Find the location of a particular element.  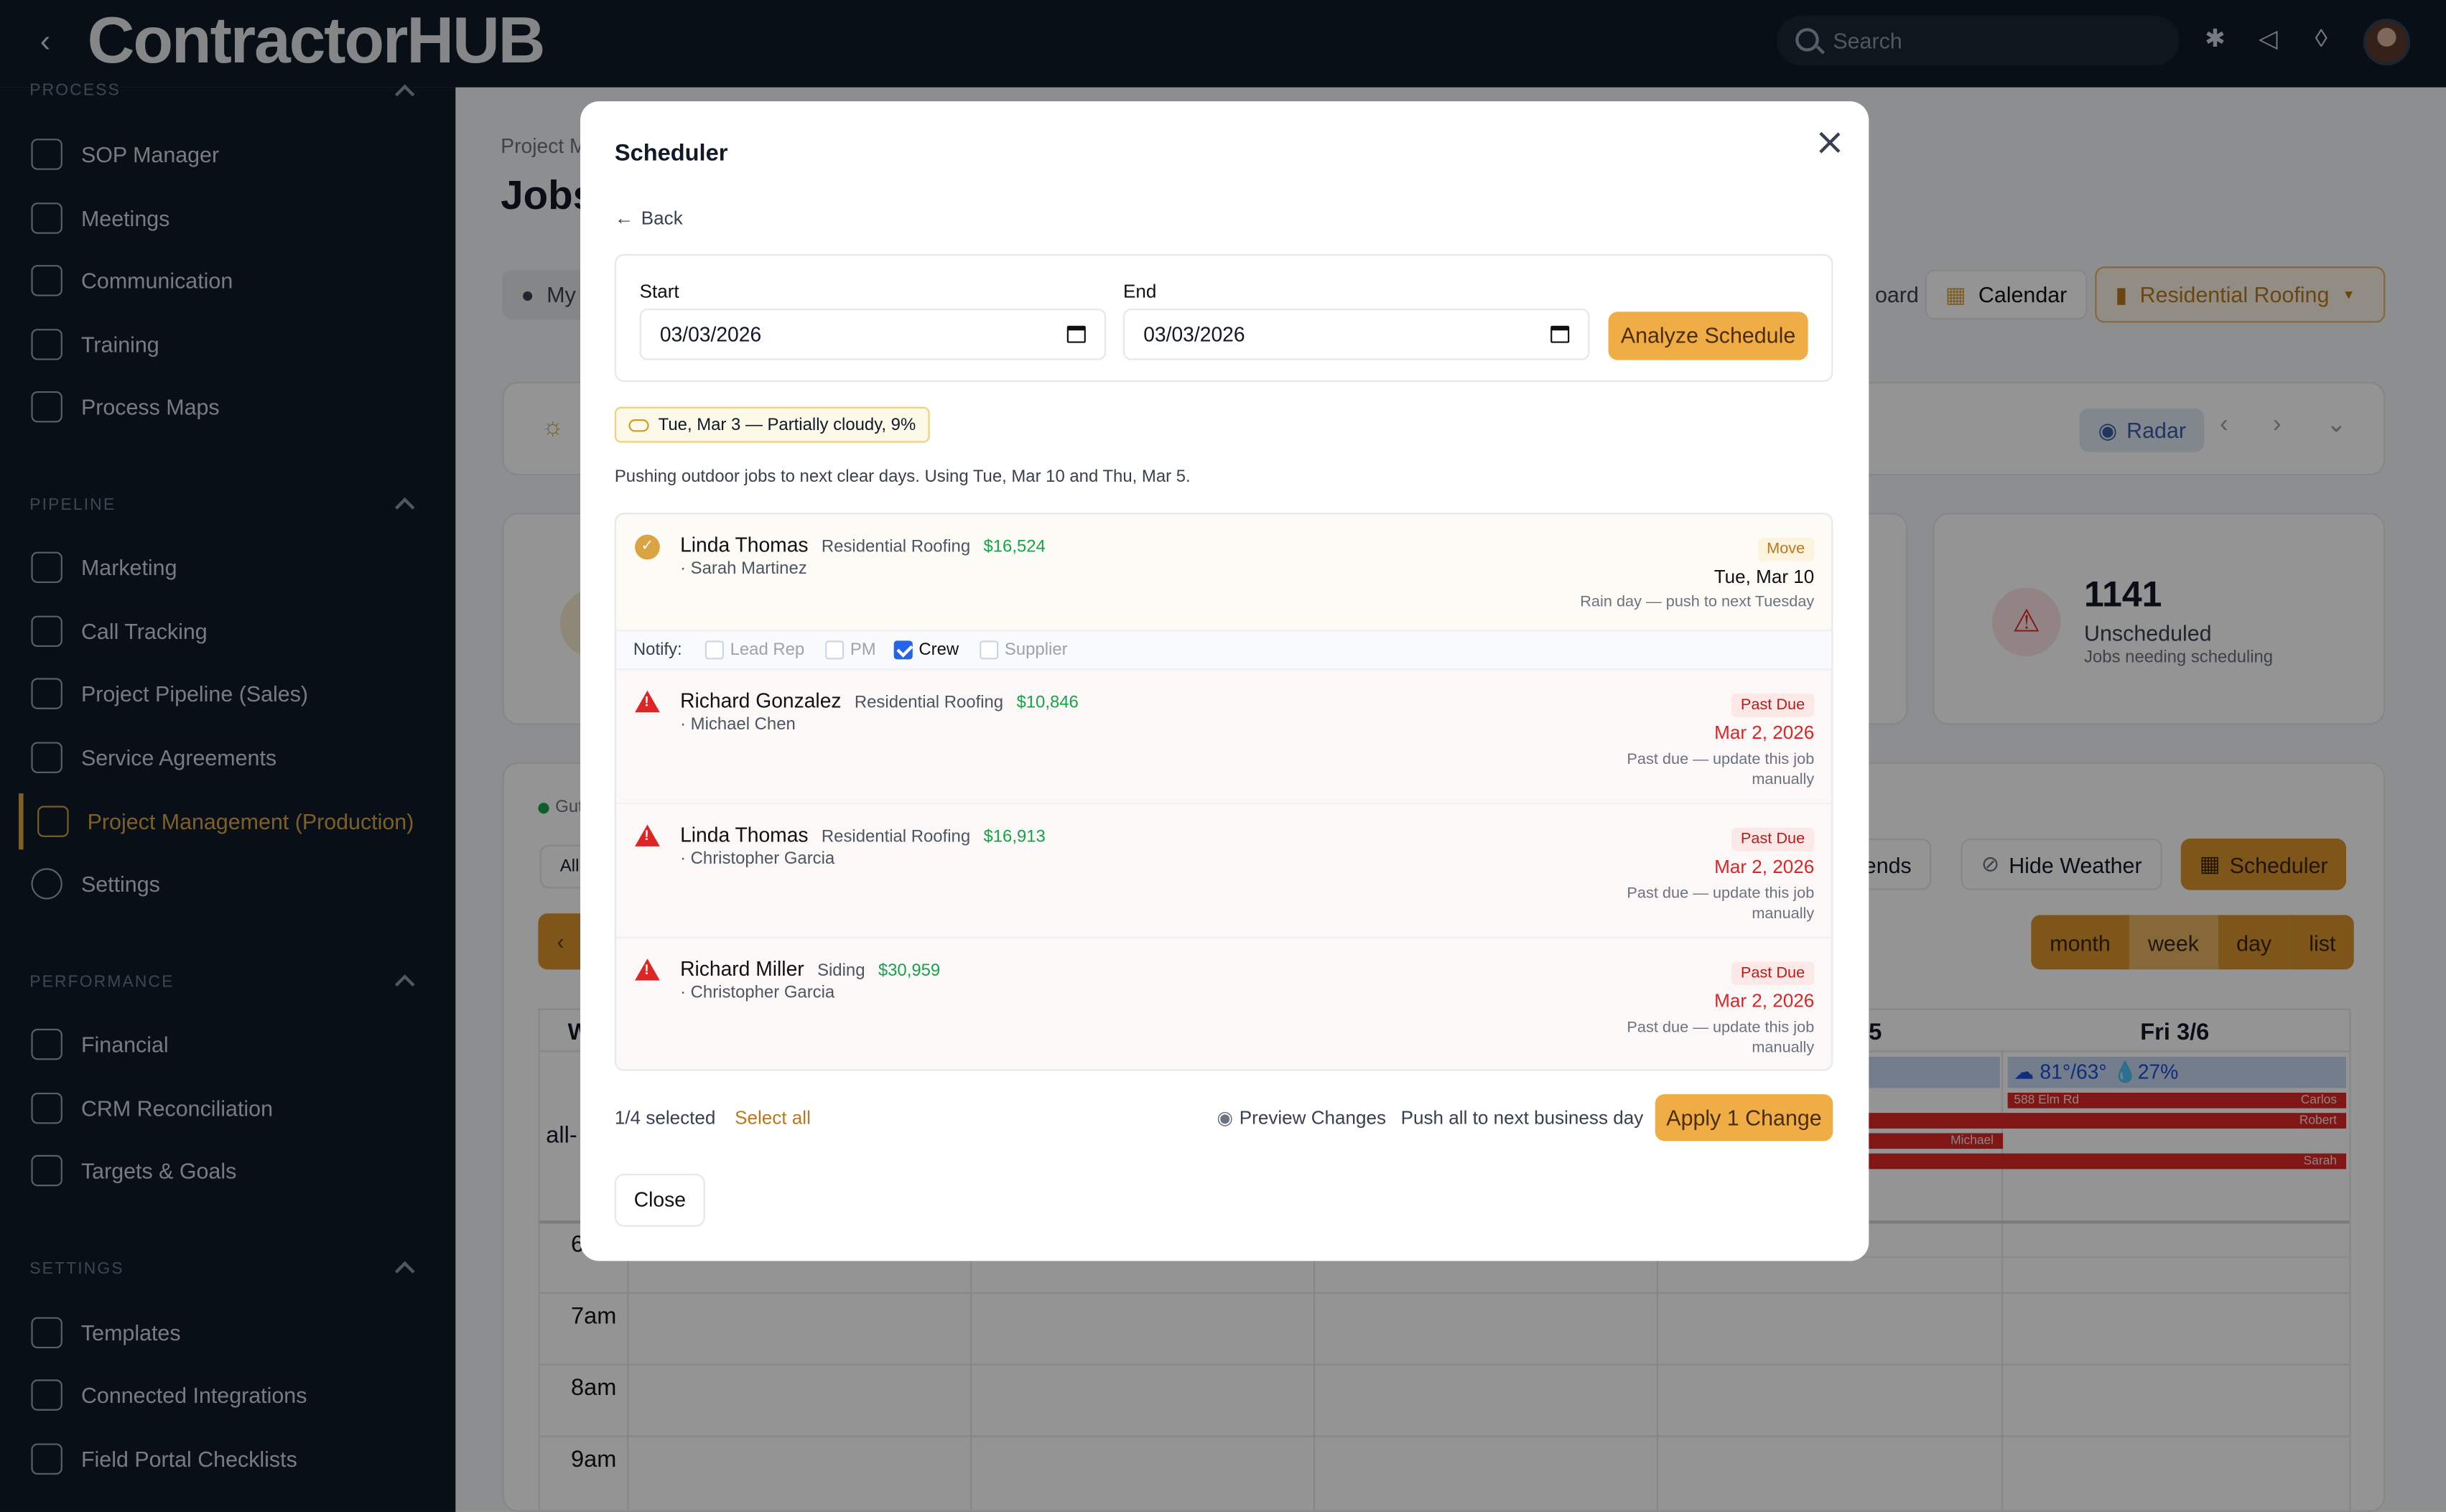

notify-pm: PM is located at coordinates (850, 650).